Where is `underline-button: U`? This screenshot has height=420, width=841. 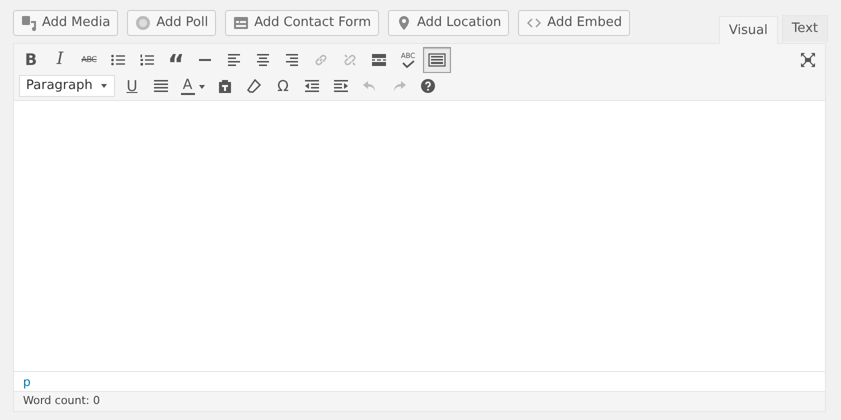 underline-button: U is located at coordinates (132, 86).